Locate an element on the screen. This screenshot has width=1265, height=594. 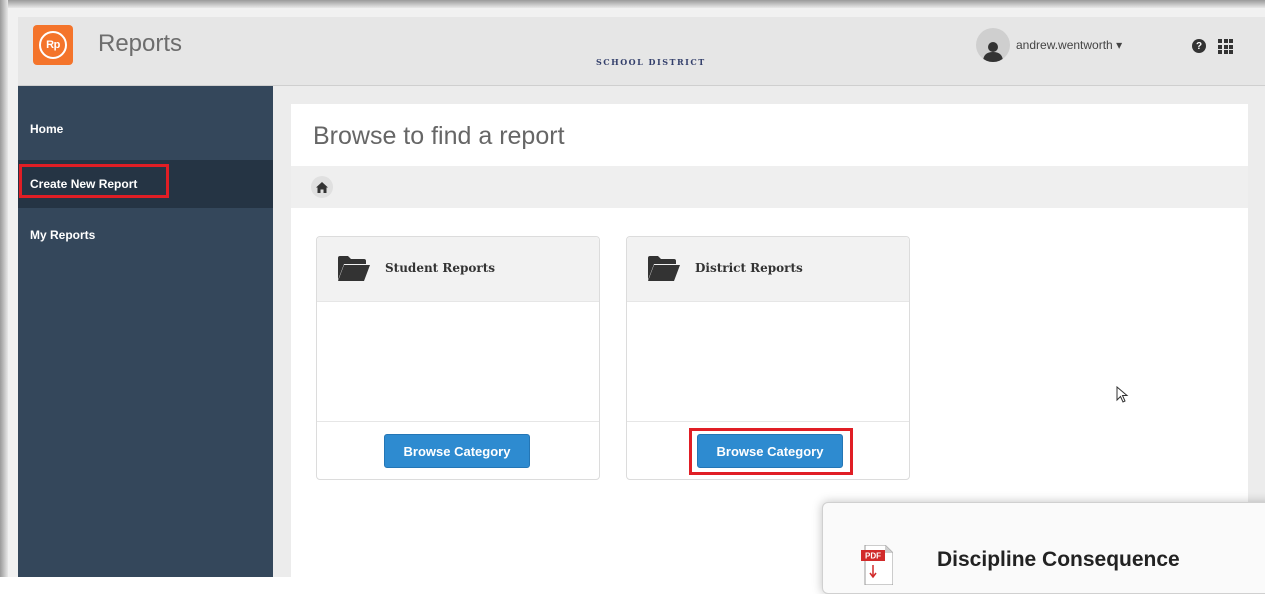
app-logo-mark: Rp is located at coordinates (53, 45).